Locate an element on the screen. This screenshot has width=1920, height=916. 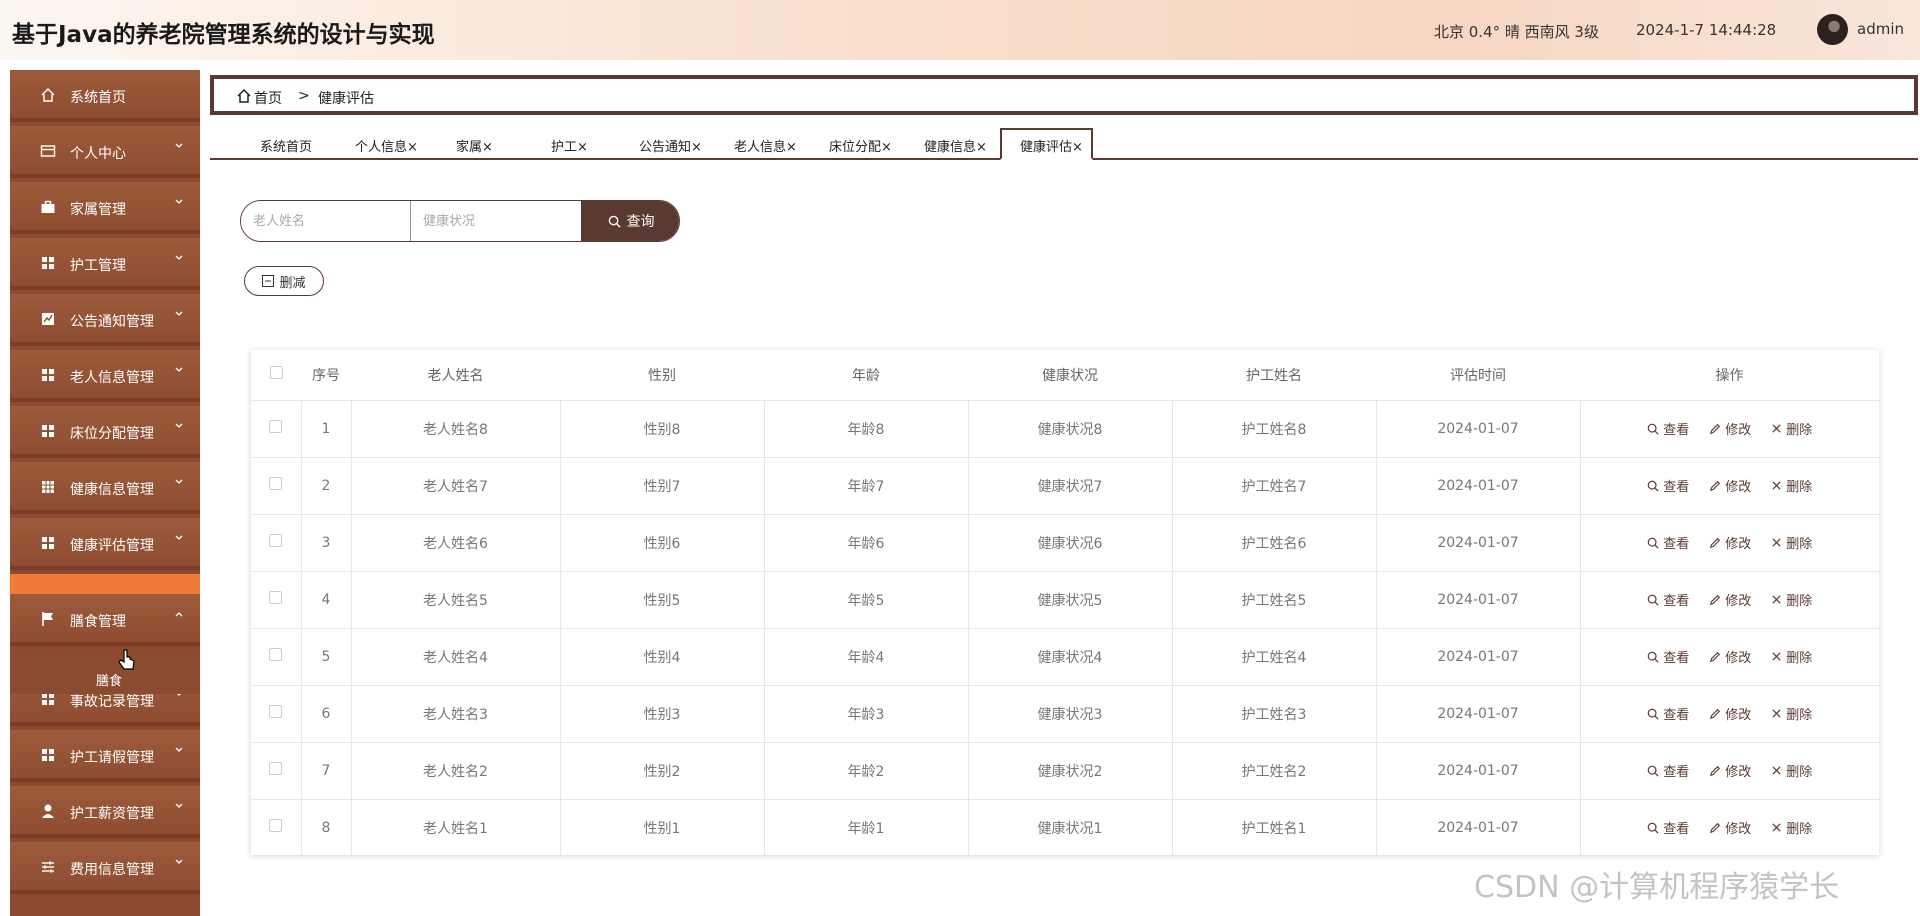
batch-delete-label: 删减 is located at coordinates (292, 283).